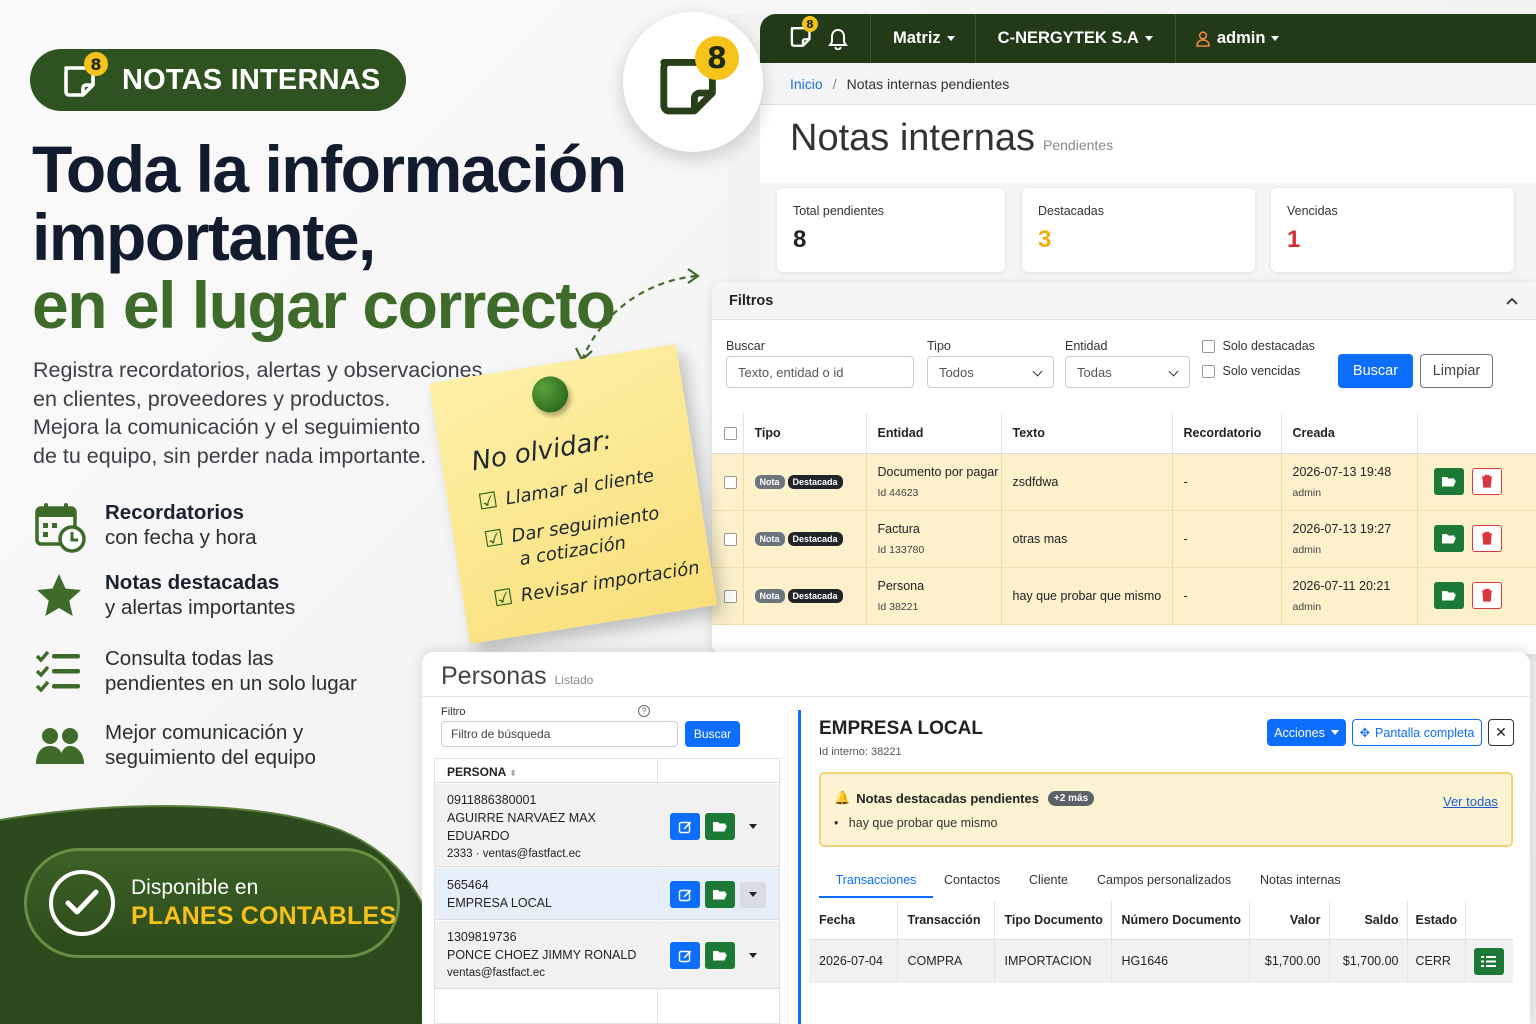  Describe the element at coordinates (1258, 346) in the screenshot. I see `only-starred-checkbox: Solo destacadas` at that location.